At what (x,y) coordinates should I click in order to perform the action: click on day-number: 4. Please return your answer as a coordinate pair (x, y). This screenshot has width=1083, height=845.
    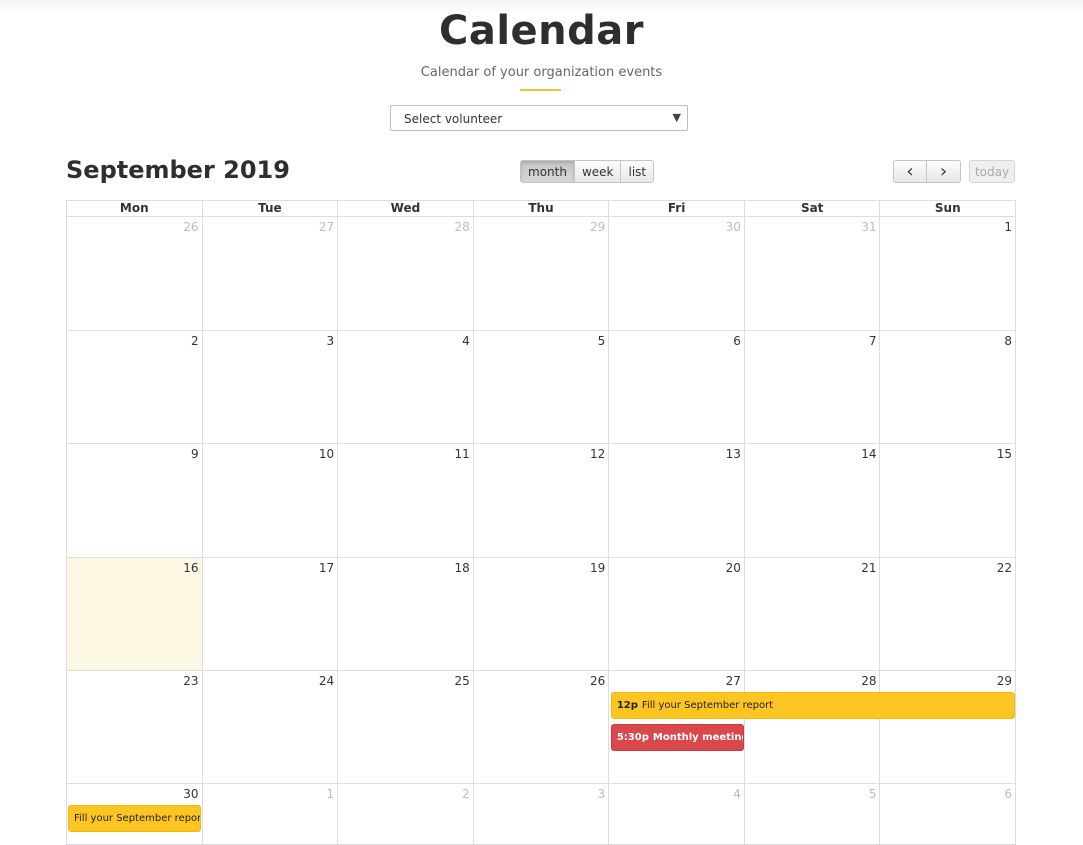
    Looking at the image, I should click on (737, 794).